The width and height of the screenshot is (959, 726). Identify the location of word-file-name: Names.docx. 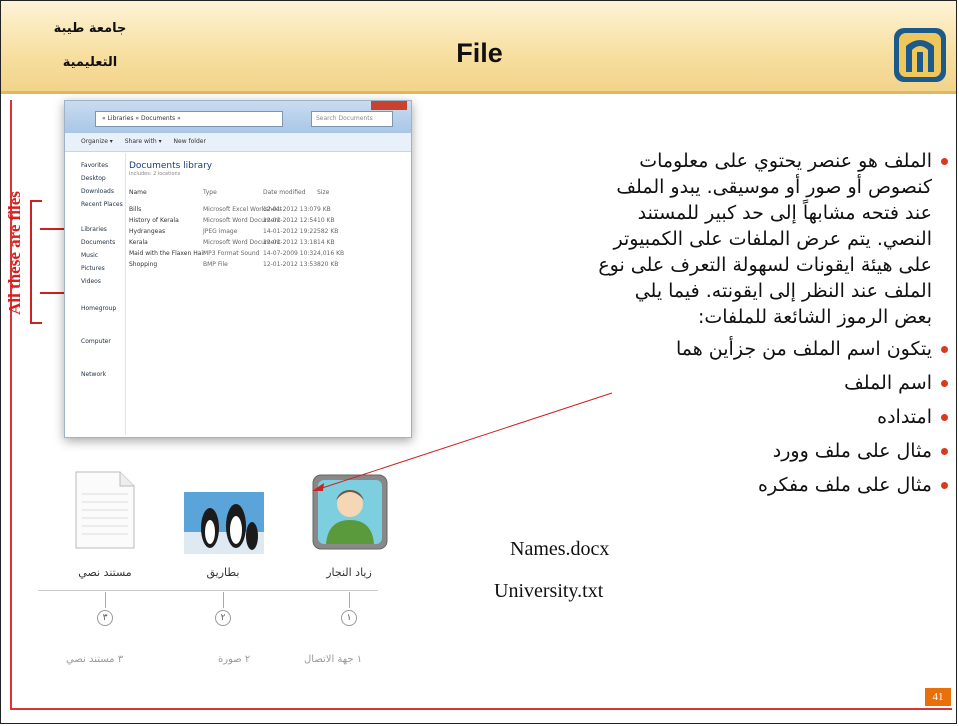
(560, 549).